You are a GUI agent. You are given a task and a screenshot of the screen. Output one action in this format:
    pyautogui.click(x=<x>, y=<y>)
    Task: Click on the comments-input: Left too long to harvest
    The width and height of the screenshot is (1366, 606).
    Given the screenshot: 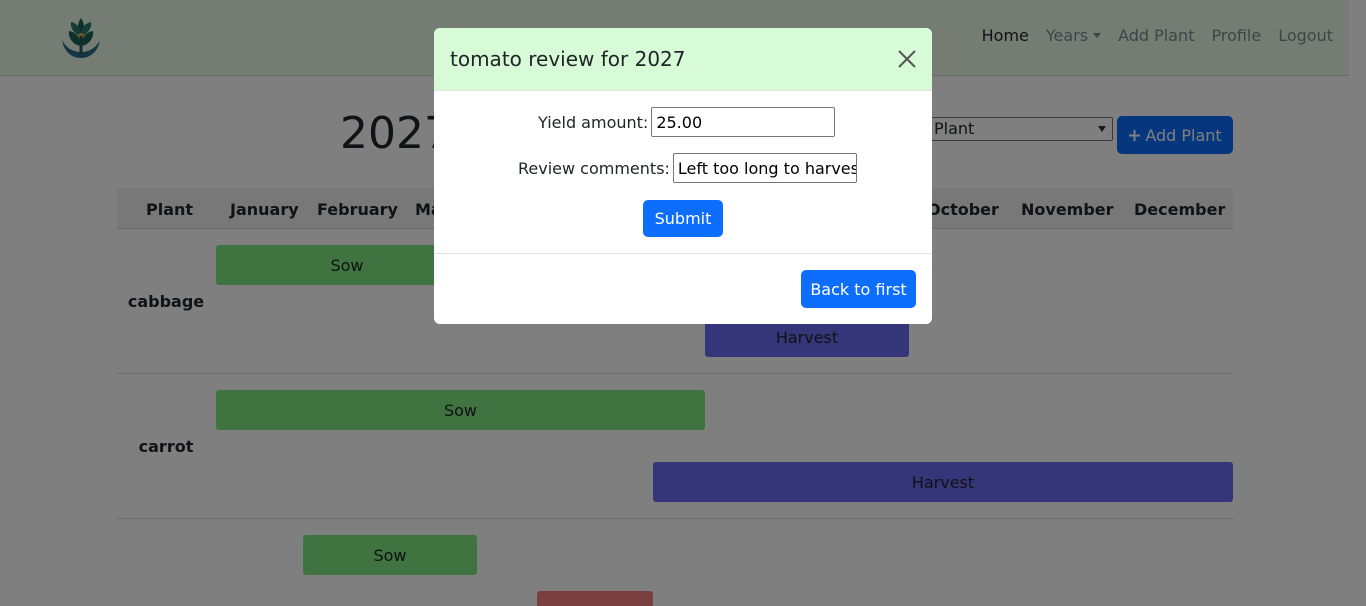 What is the action you would take?
    pyautogui.click(x=764, y=168)
    